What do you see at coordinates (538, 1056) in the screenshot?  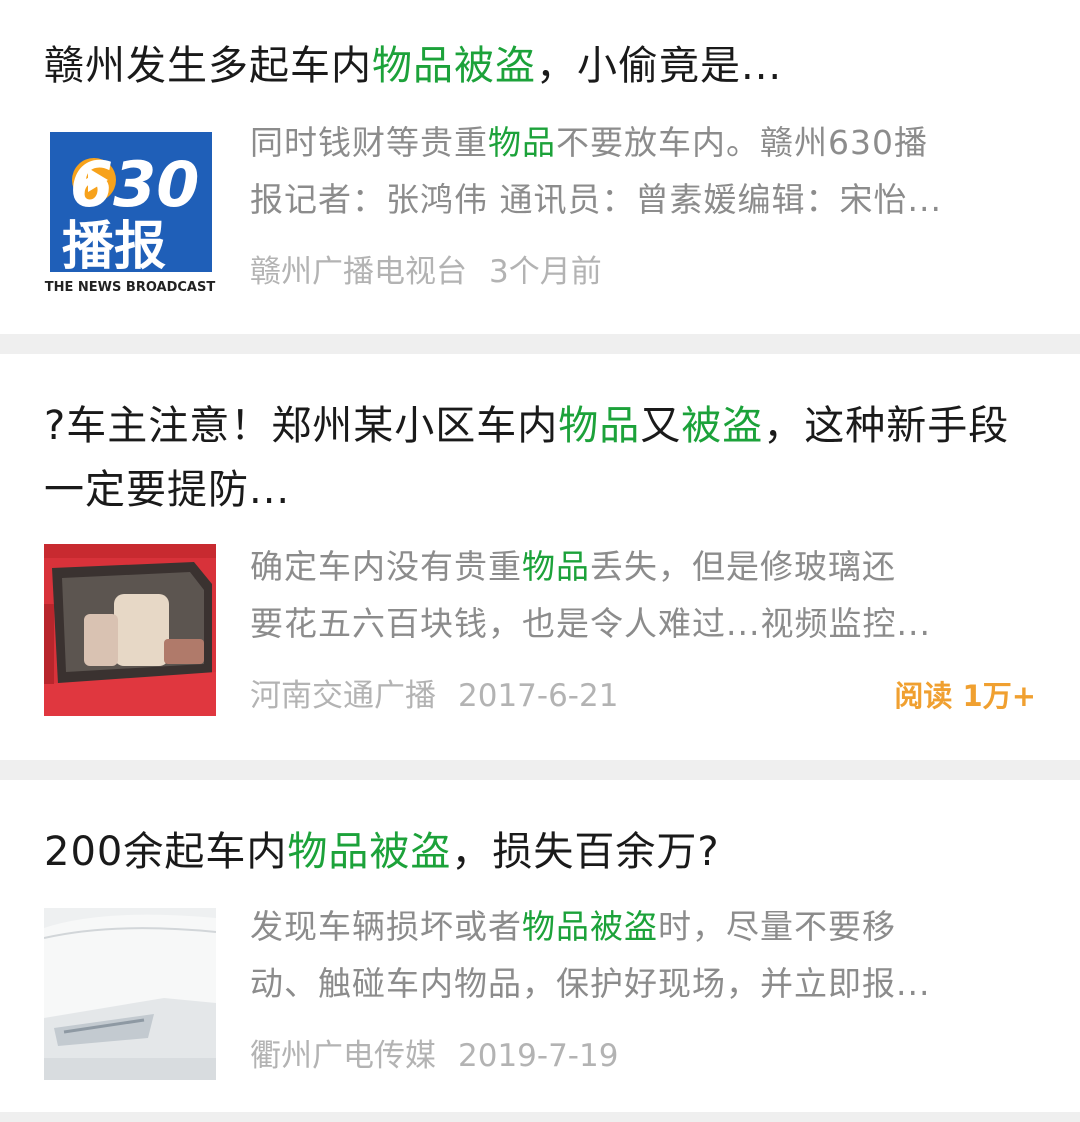 I see `result-time: 2019-7-19` at bounding box center [538, 1056].